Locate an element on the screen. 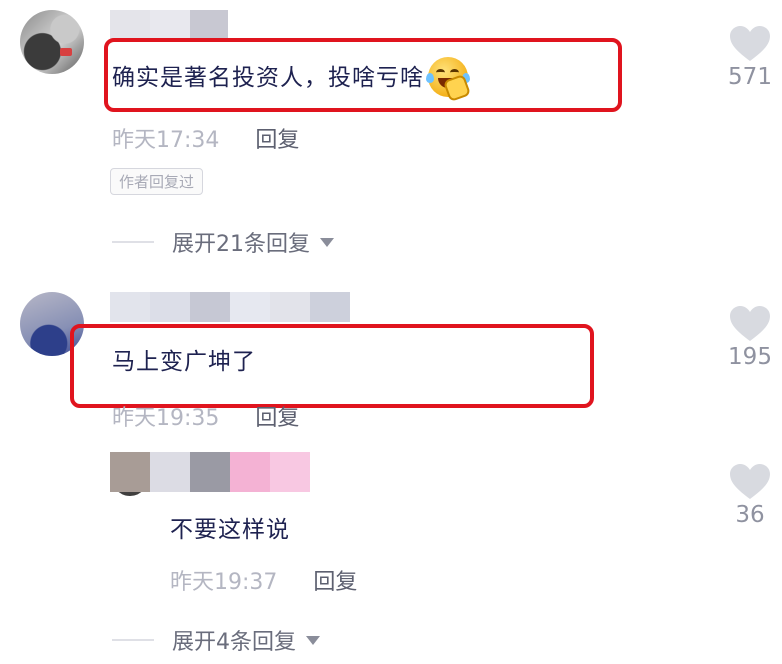  comment-meta: 昨天17:34 回复 is located at coordinates (205, 138).